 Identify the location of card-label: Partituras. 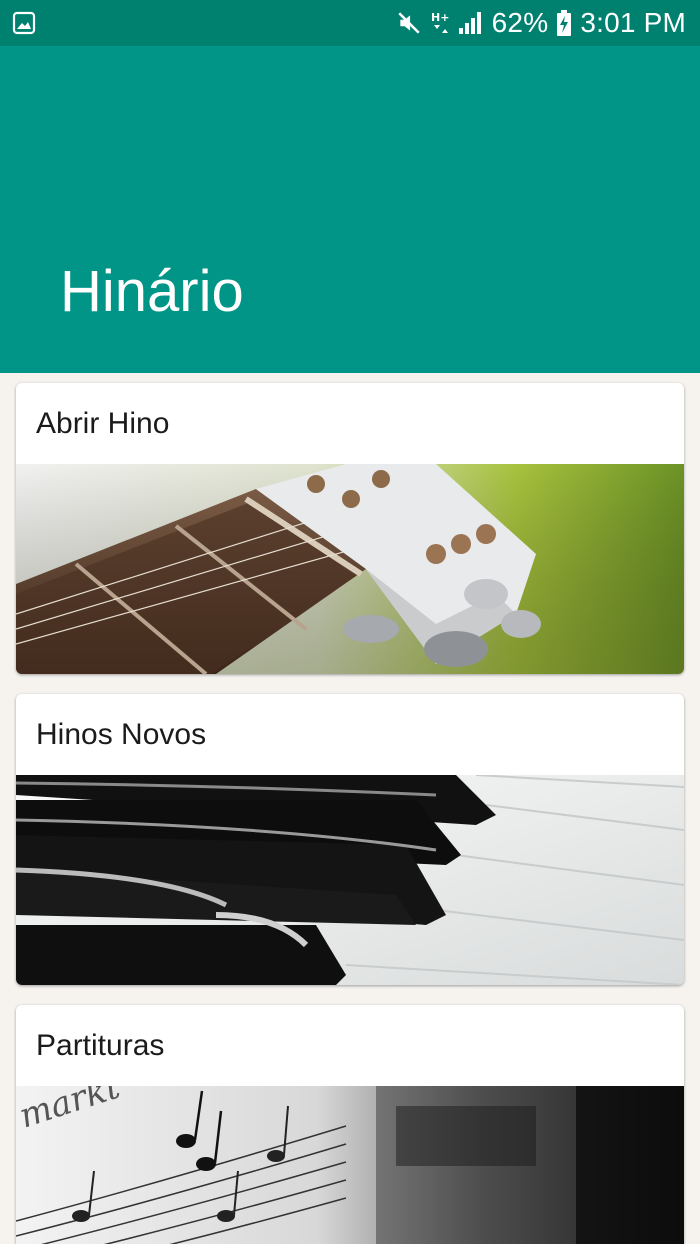
(100, 1045).